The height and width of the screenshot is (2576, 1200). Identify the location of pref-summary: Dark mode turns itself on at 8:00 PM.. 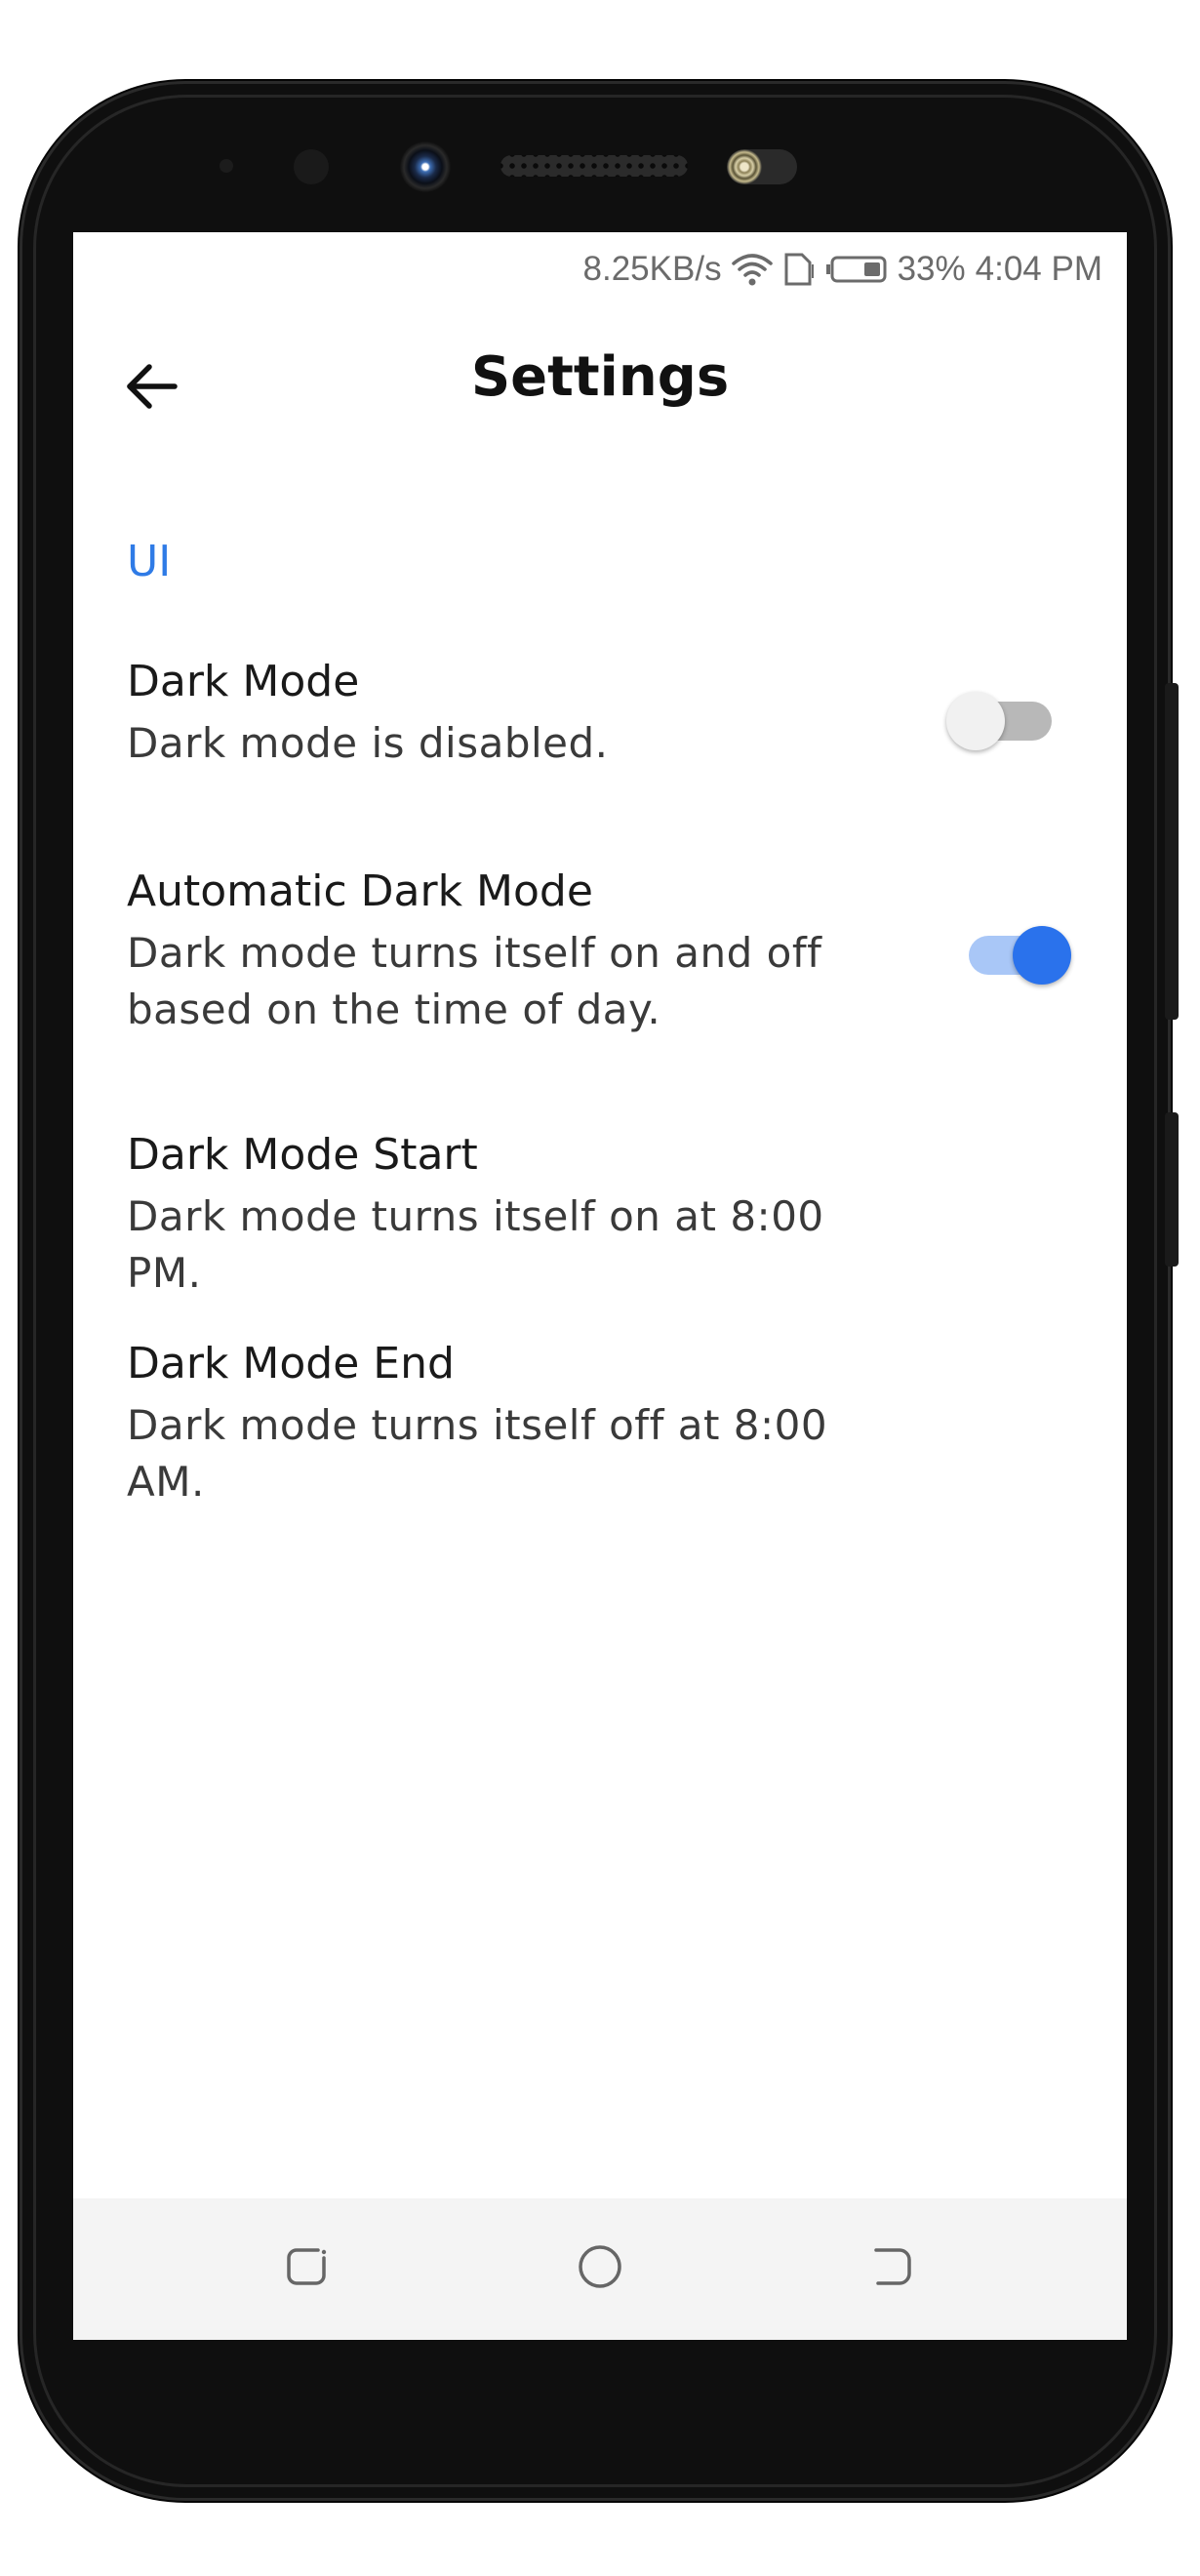
(475, 1244).